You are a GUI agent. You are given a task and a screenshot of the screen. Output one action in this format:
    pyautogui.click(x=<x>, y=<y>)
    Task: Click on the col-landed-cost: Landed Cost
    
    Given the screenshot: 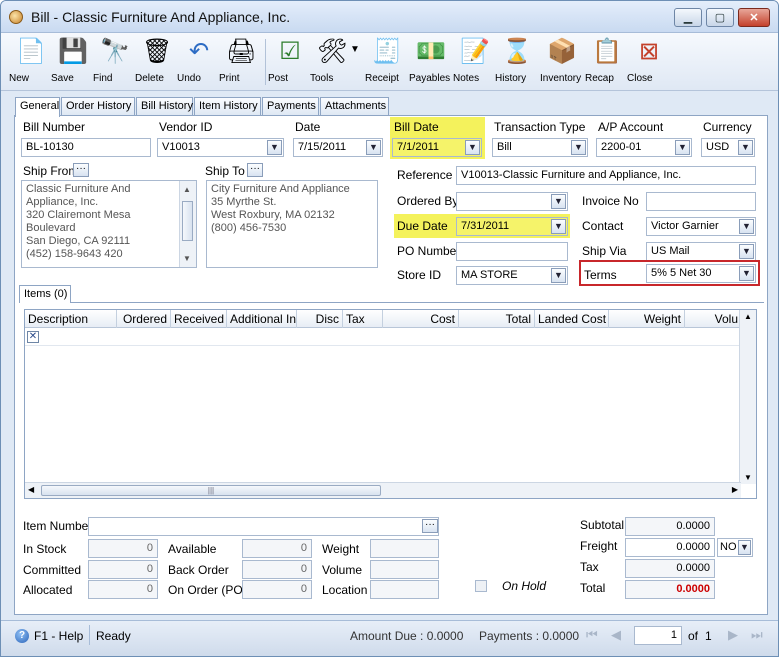 What is the action you would take?
    pyautogui.click(x=572, y=319)
    